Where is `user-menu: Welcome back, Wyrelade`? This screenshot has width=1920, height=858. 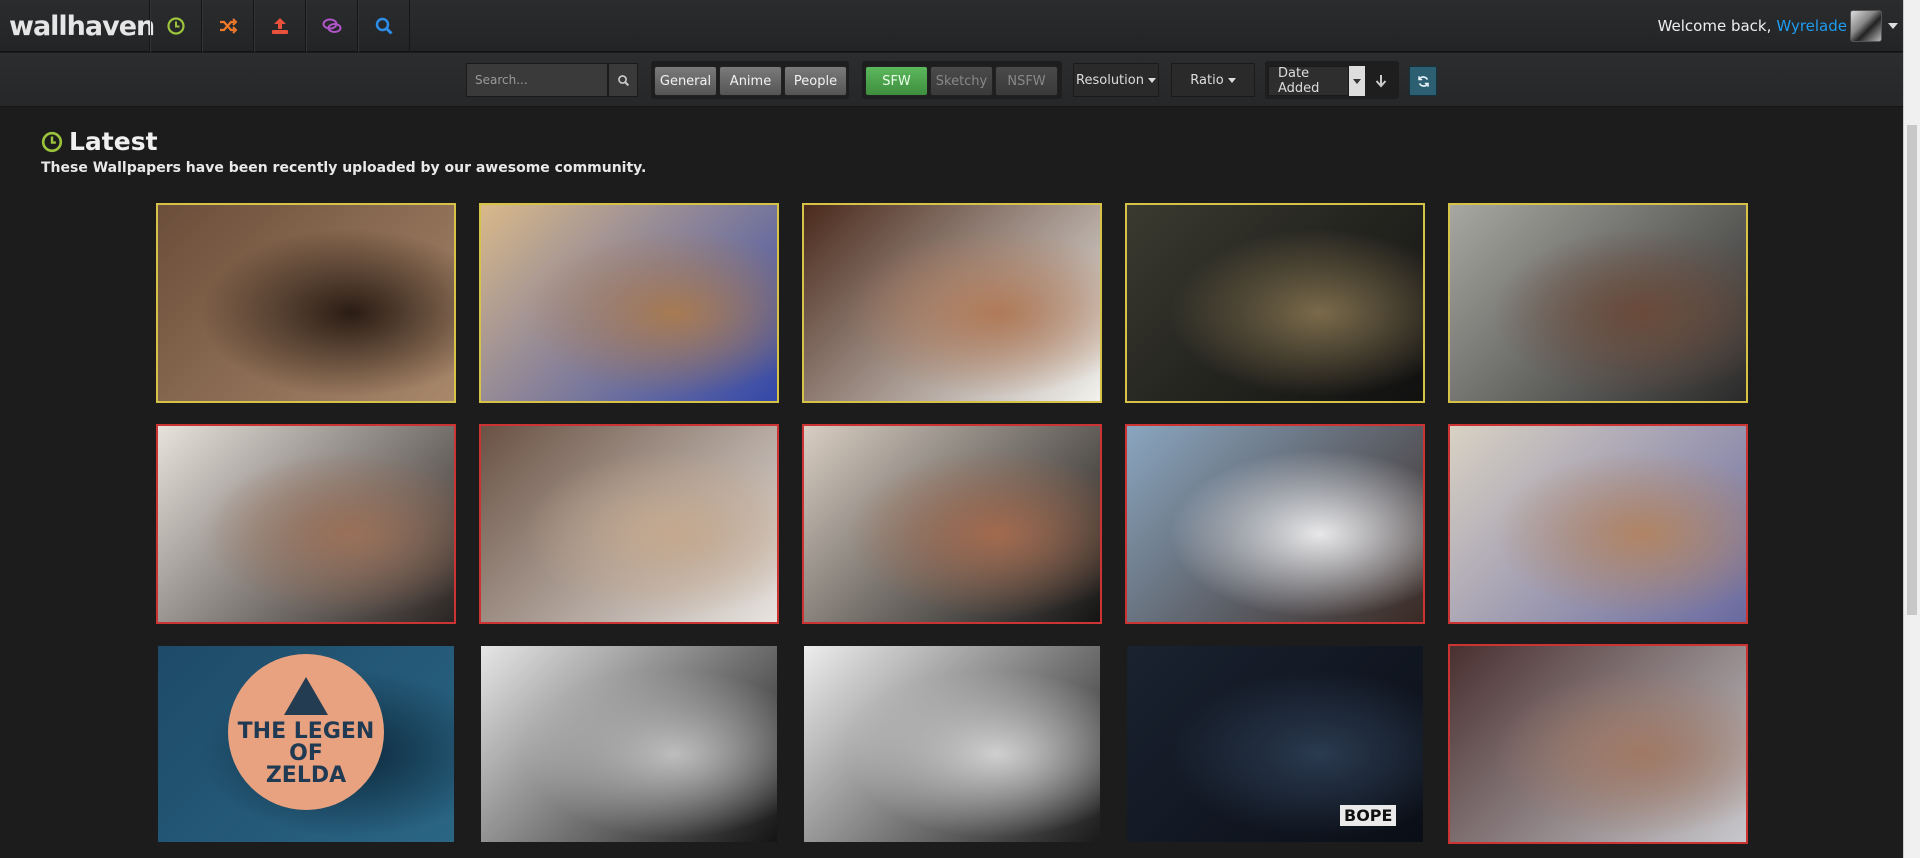
user-menu: Welcome back, Wyrelade is located at coordinates (1789, 26).